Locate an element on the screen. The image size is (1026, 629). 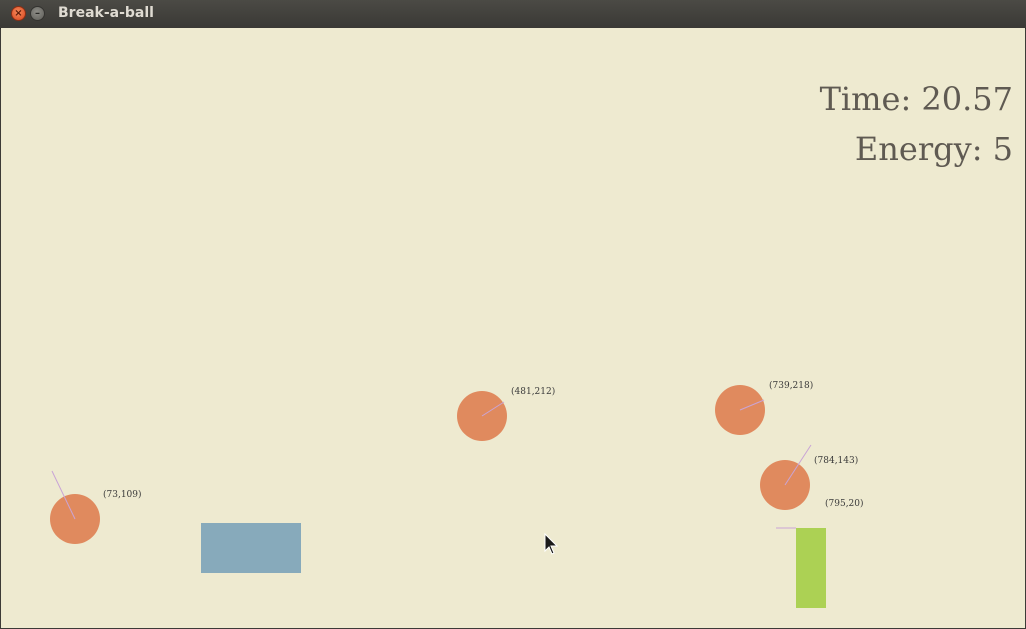
paddle-coord-label: (795,20) is located at coordinates (844, 503).